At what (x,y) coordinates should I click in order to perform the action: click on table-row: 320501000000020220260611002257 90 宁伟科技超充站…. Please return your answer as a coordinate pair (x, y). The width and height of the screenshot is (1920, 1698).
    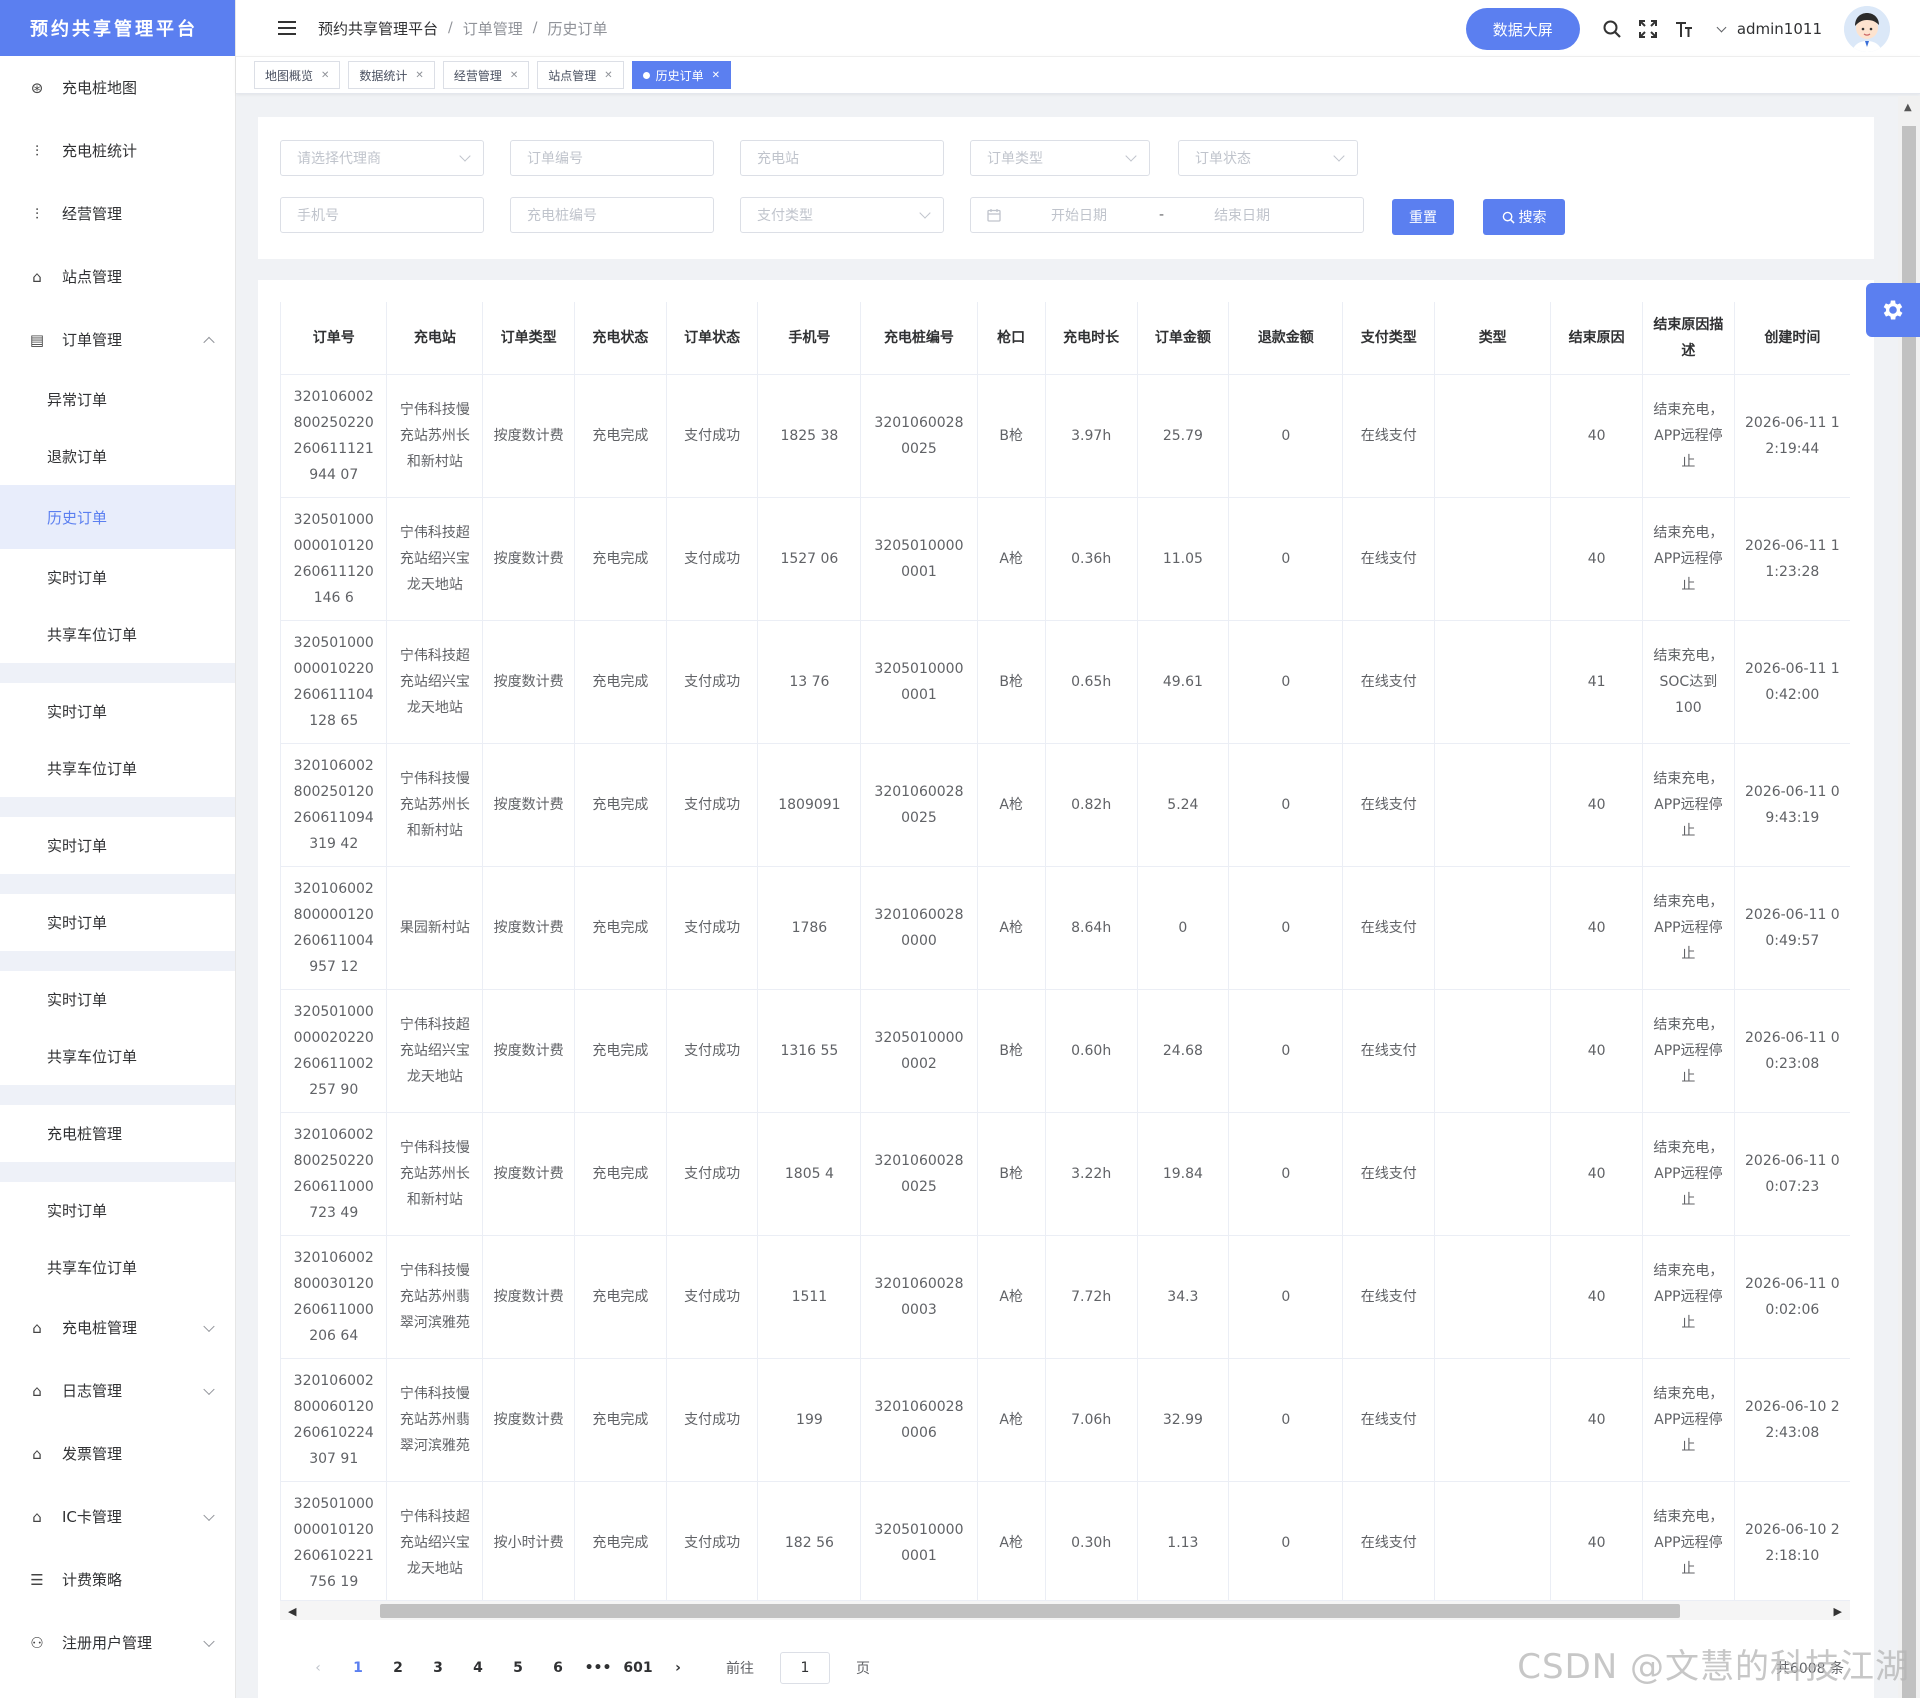
    Looking at the image, I should click on (1065, 1051).